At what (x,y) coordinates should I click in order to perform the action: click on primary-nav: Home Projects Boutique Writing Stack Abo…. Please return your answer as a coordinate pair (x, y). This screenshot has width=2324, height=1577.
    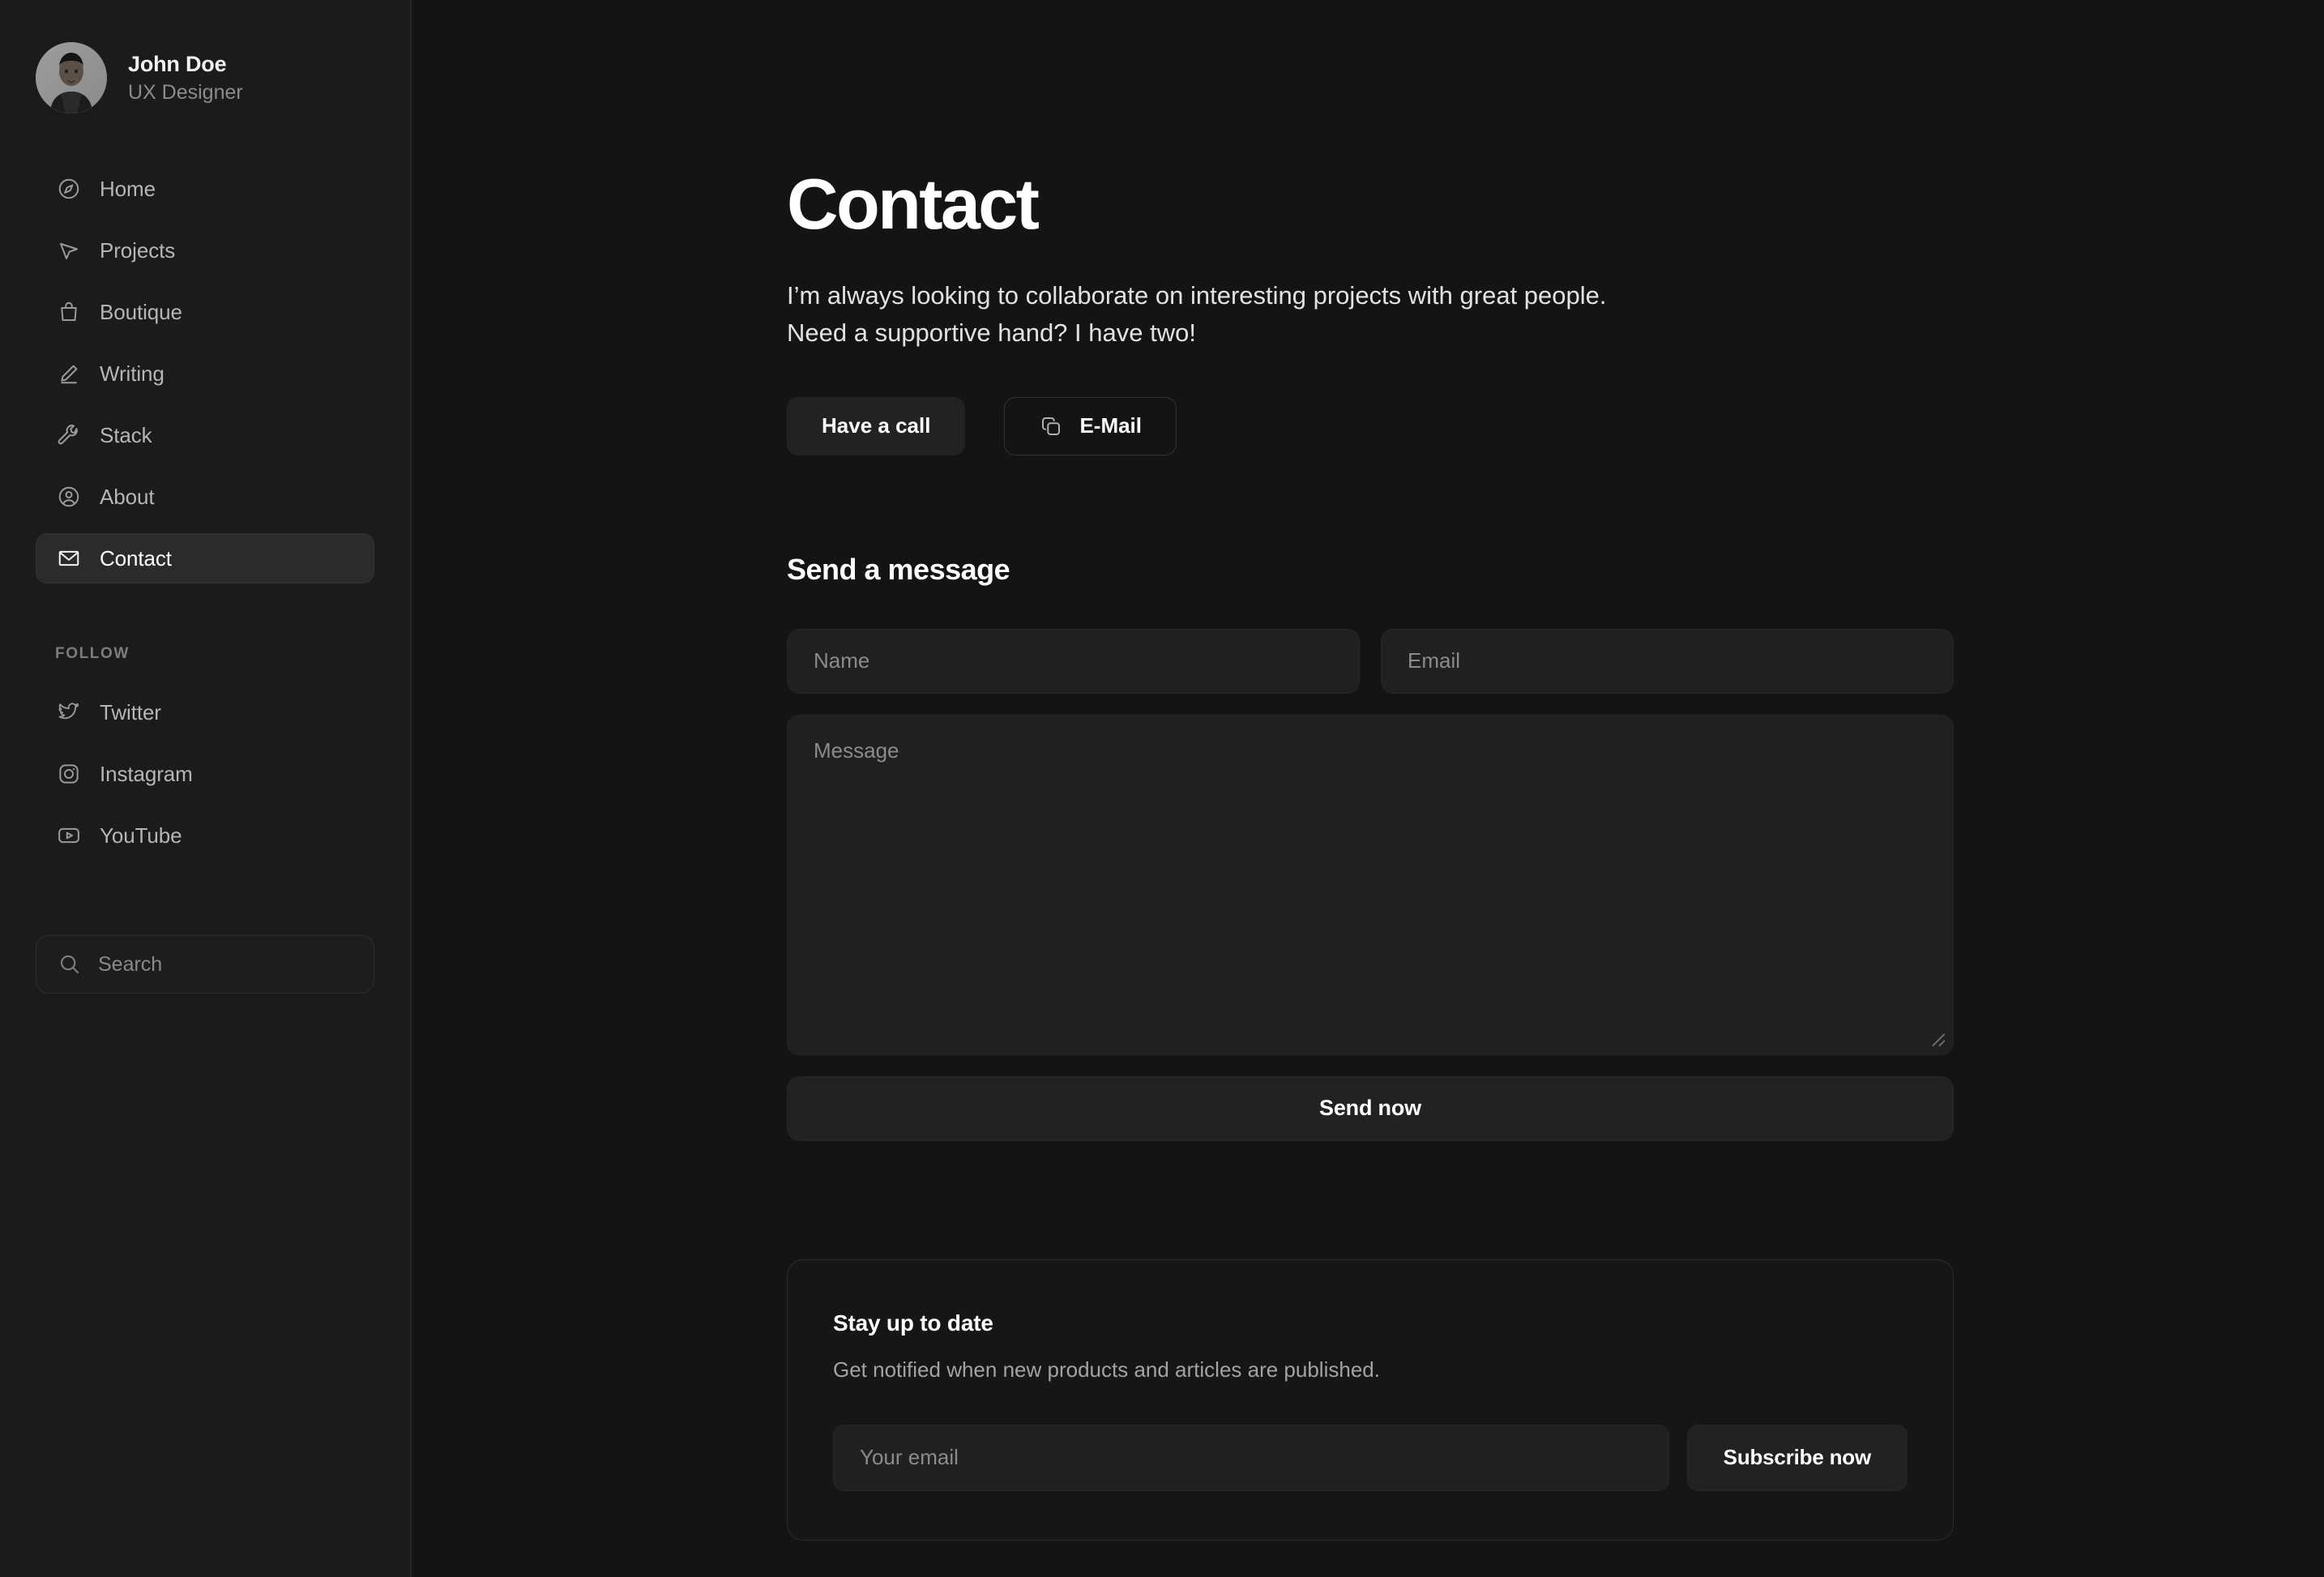
    Looking at the image, I should click on (205, 379).